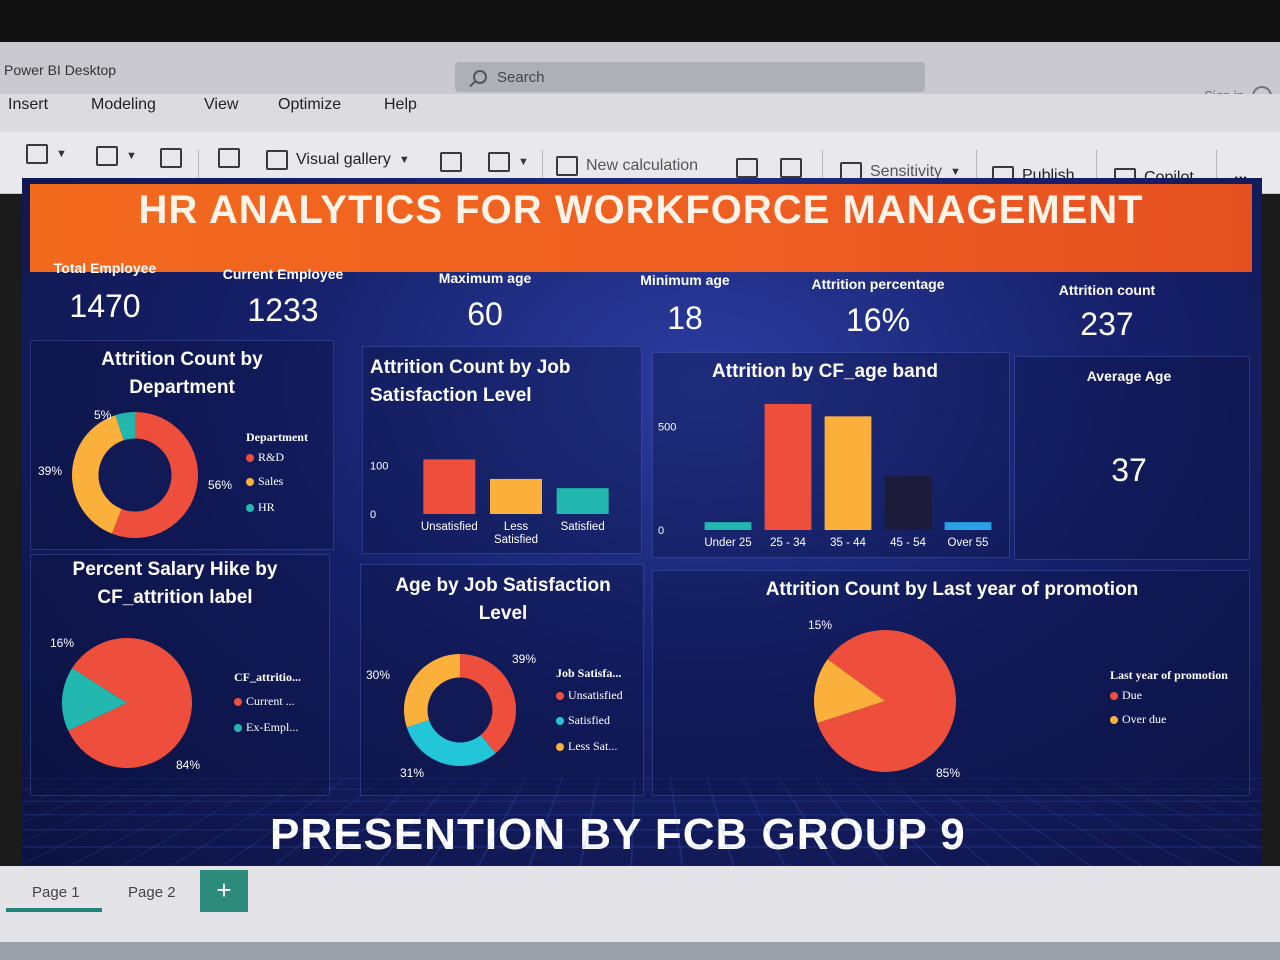 This screenshot has height=960, width=1280. What do you see at coordinates (283, 274) in the screenshot?
I see `kpi-current-employee-label: Current Employee` at bounding box center [283, 274].